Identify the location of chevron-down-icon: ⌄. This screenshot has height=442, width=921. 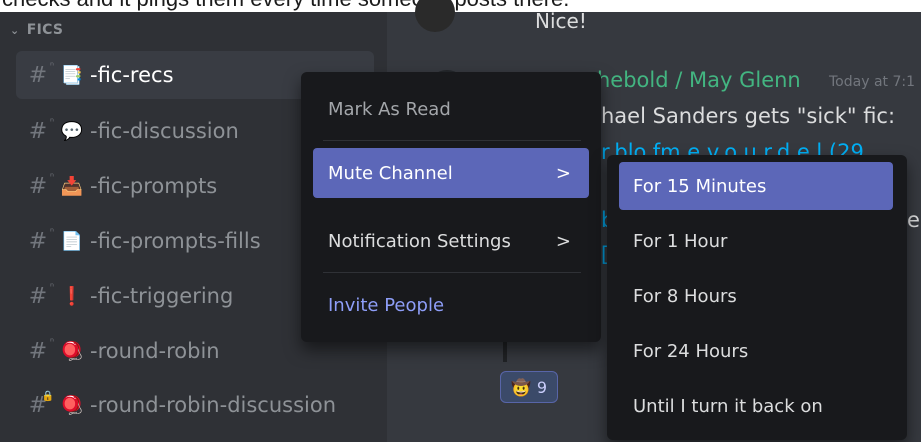
(15, 30).